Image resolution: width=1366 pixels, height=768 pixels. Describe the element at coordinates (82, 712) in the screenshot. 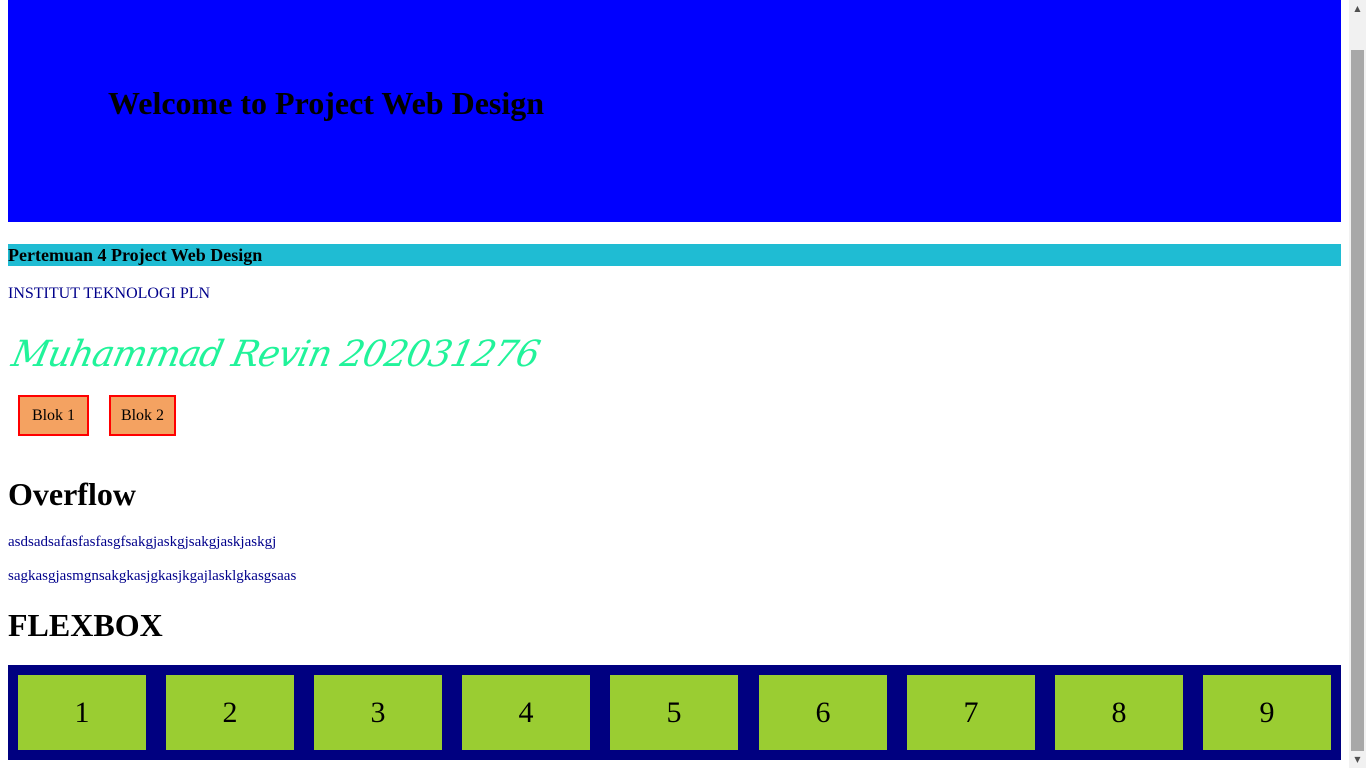

I see `flex-item: 1` at that location.